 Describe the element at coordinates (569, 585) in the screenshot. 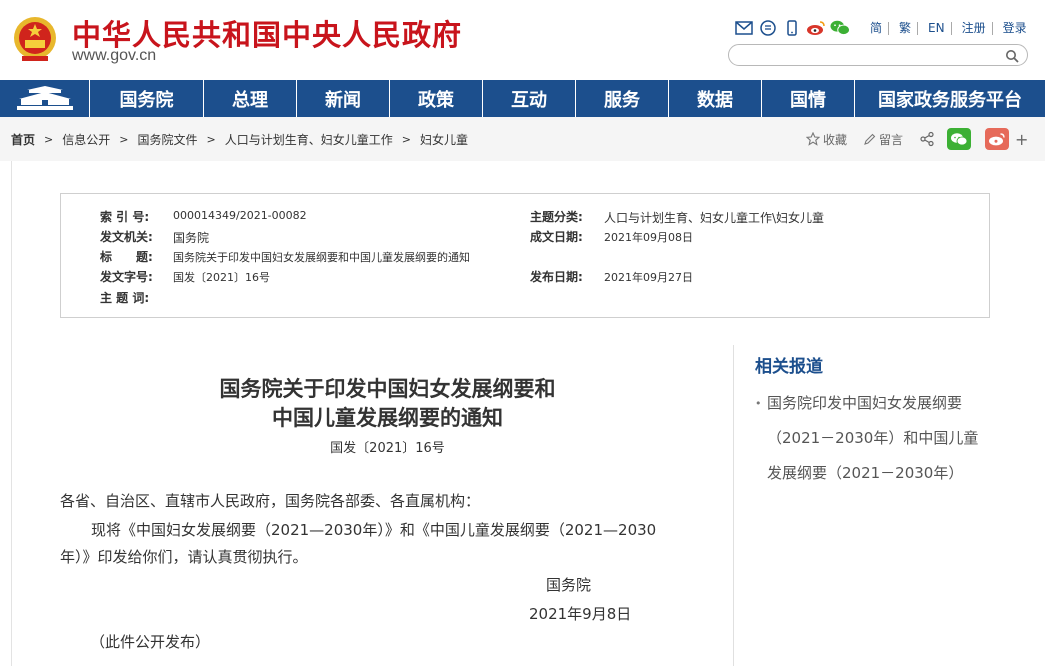

I see `article-signature: 国务院` at that location.